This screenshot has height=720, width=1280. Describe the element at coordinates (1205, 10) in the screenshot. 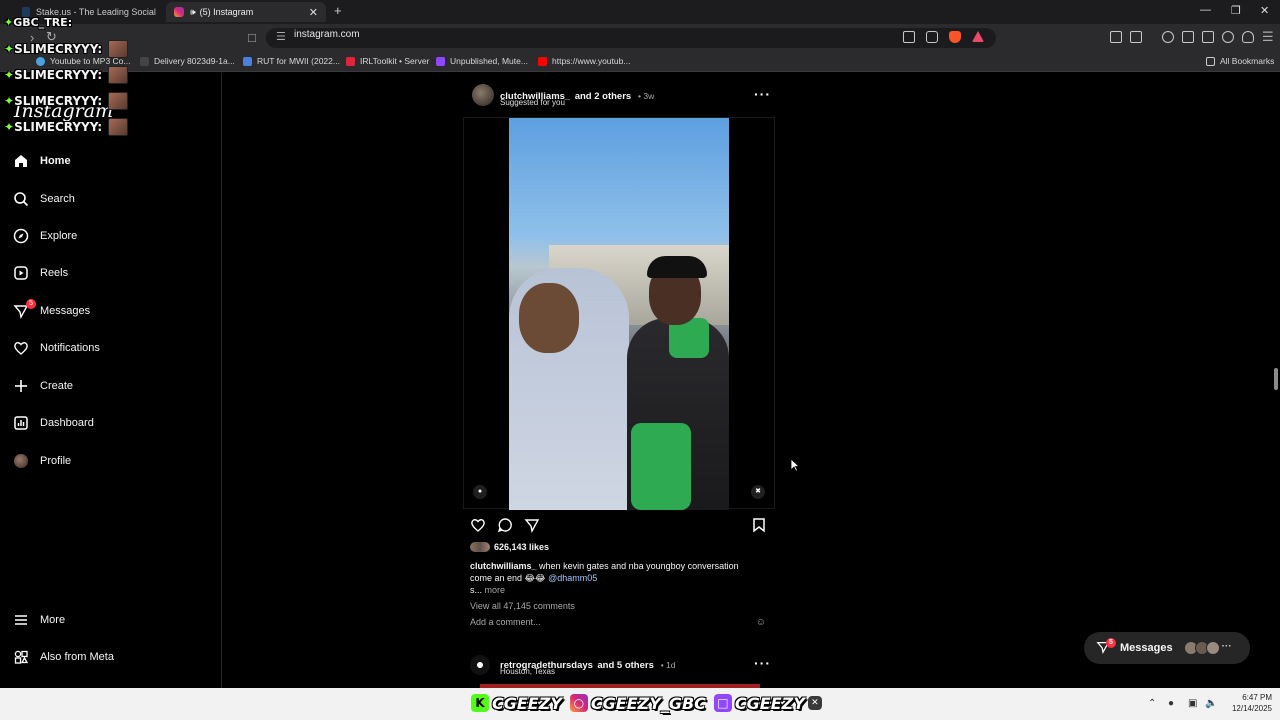

I see `minimize-icon: —` at that location.